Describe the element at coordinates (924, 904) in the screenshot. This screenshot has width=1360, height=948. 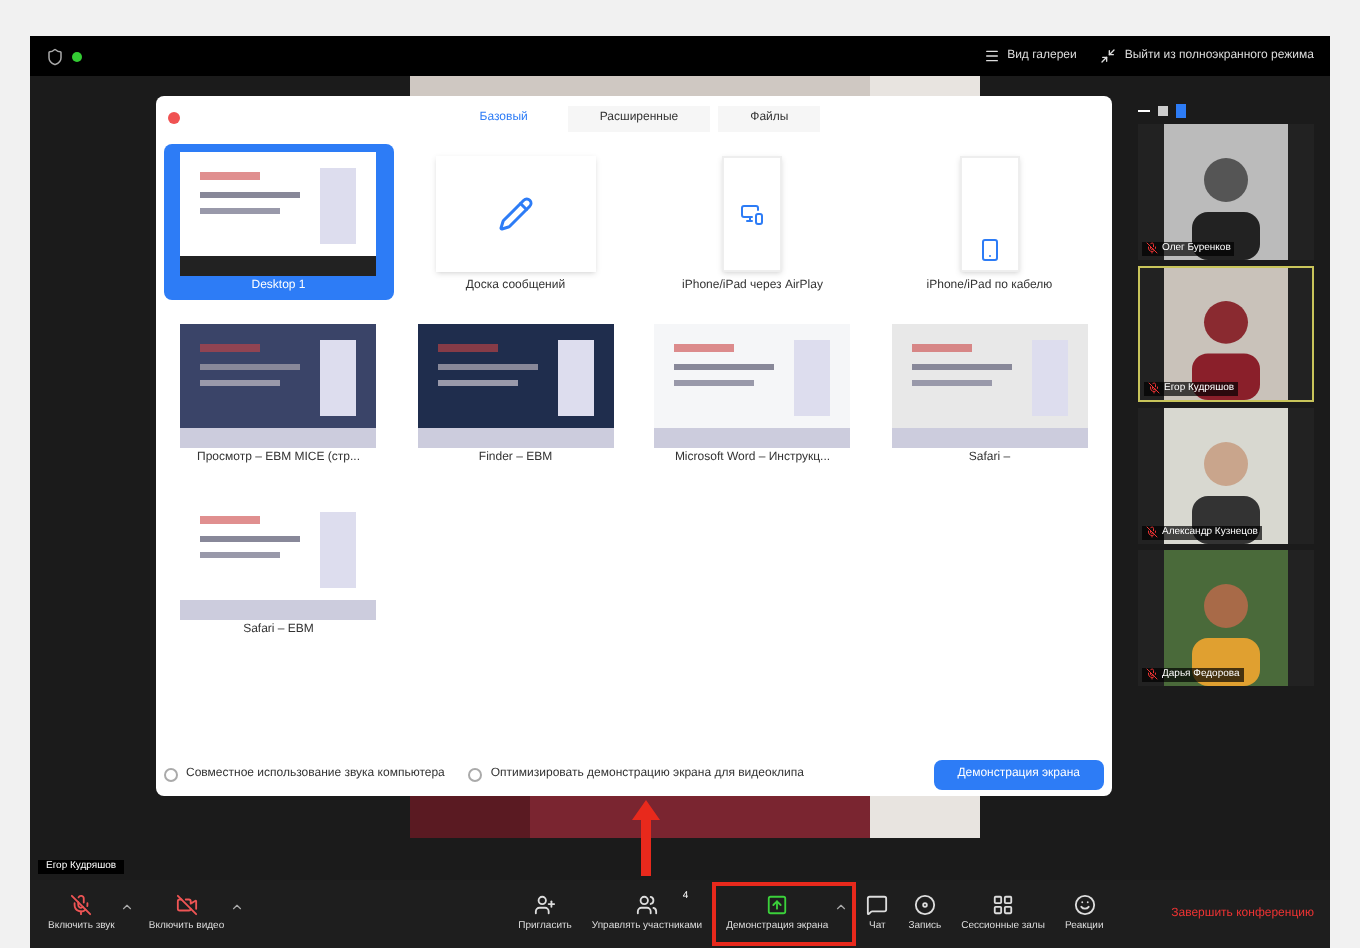
I see `record-icon` at that location.